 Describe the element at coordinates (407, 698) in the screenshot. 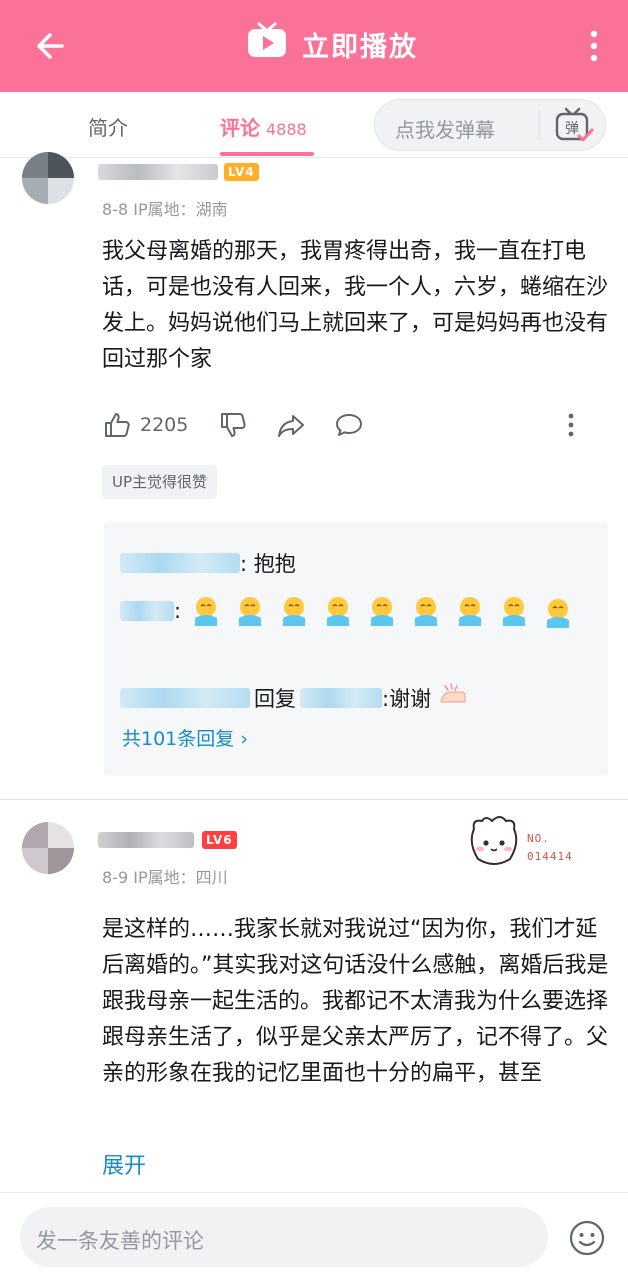

I see `reply-text: :谢谢` at that location.